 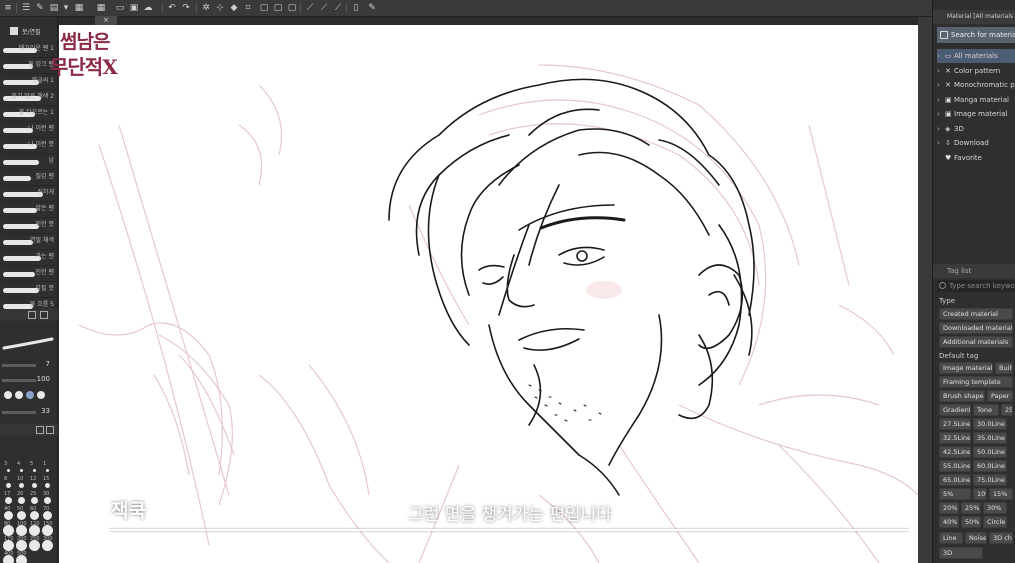 I want to click on brush-item: 진한 붓, so click(x=29, y=225).